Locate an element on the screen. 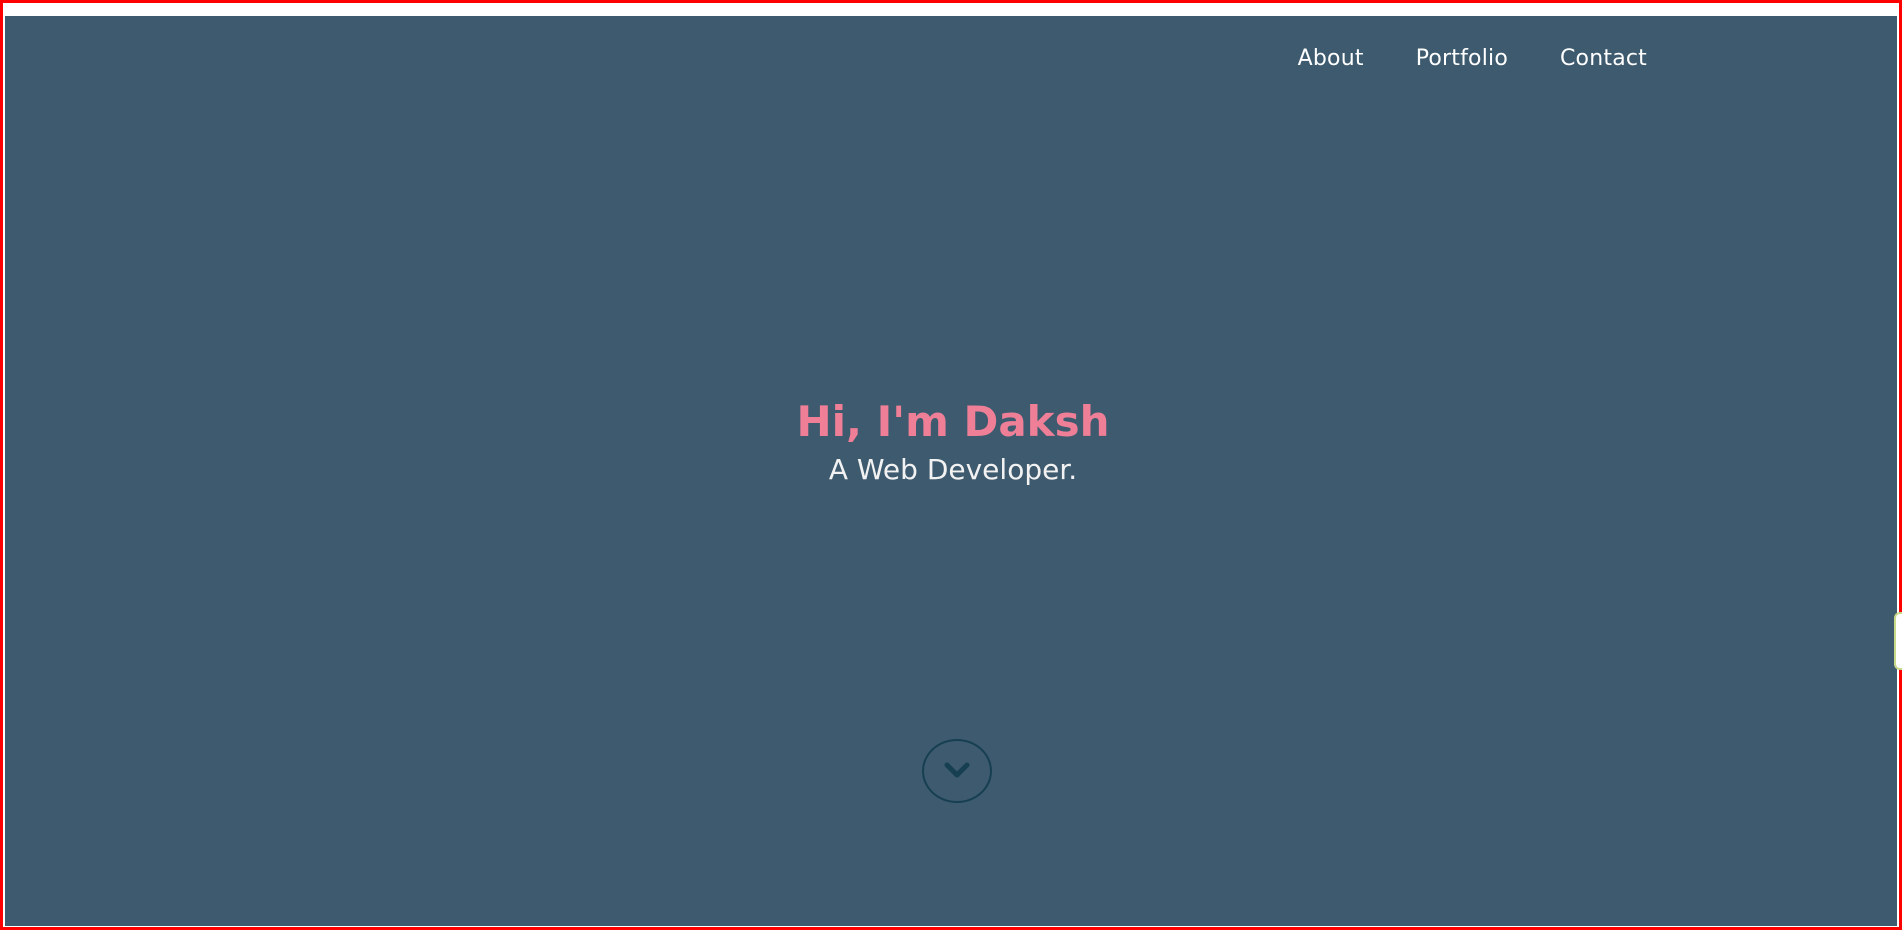 The image size is (1902, 930). hero-text-block: Hi, I'm Daksh A Web Developer. is located at coordinates (953, 442).